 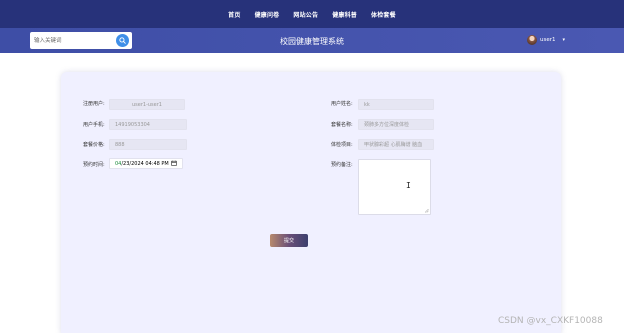 I want to click on exam-items-field: 甲状腺彩超 心肌酶谱 脑血, so click(x=396, y=144).